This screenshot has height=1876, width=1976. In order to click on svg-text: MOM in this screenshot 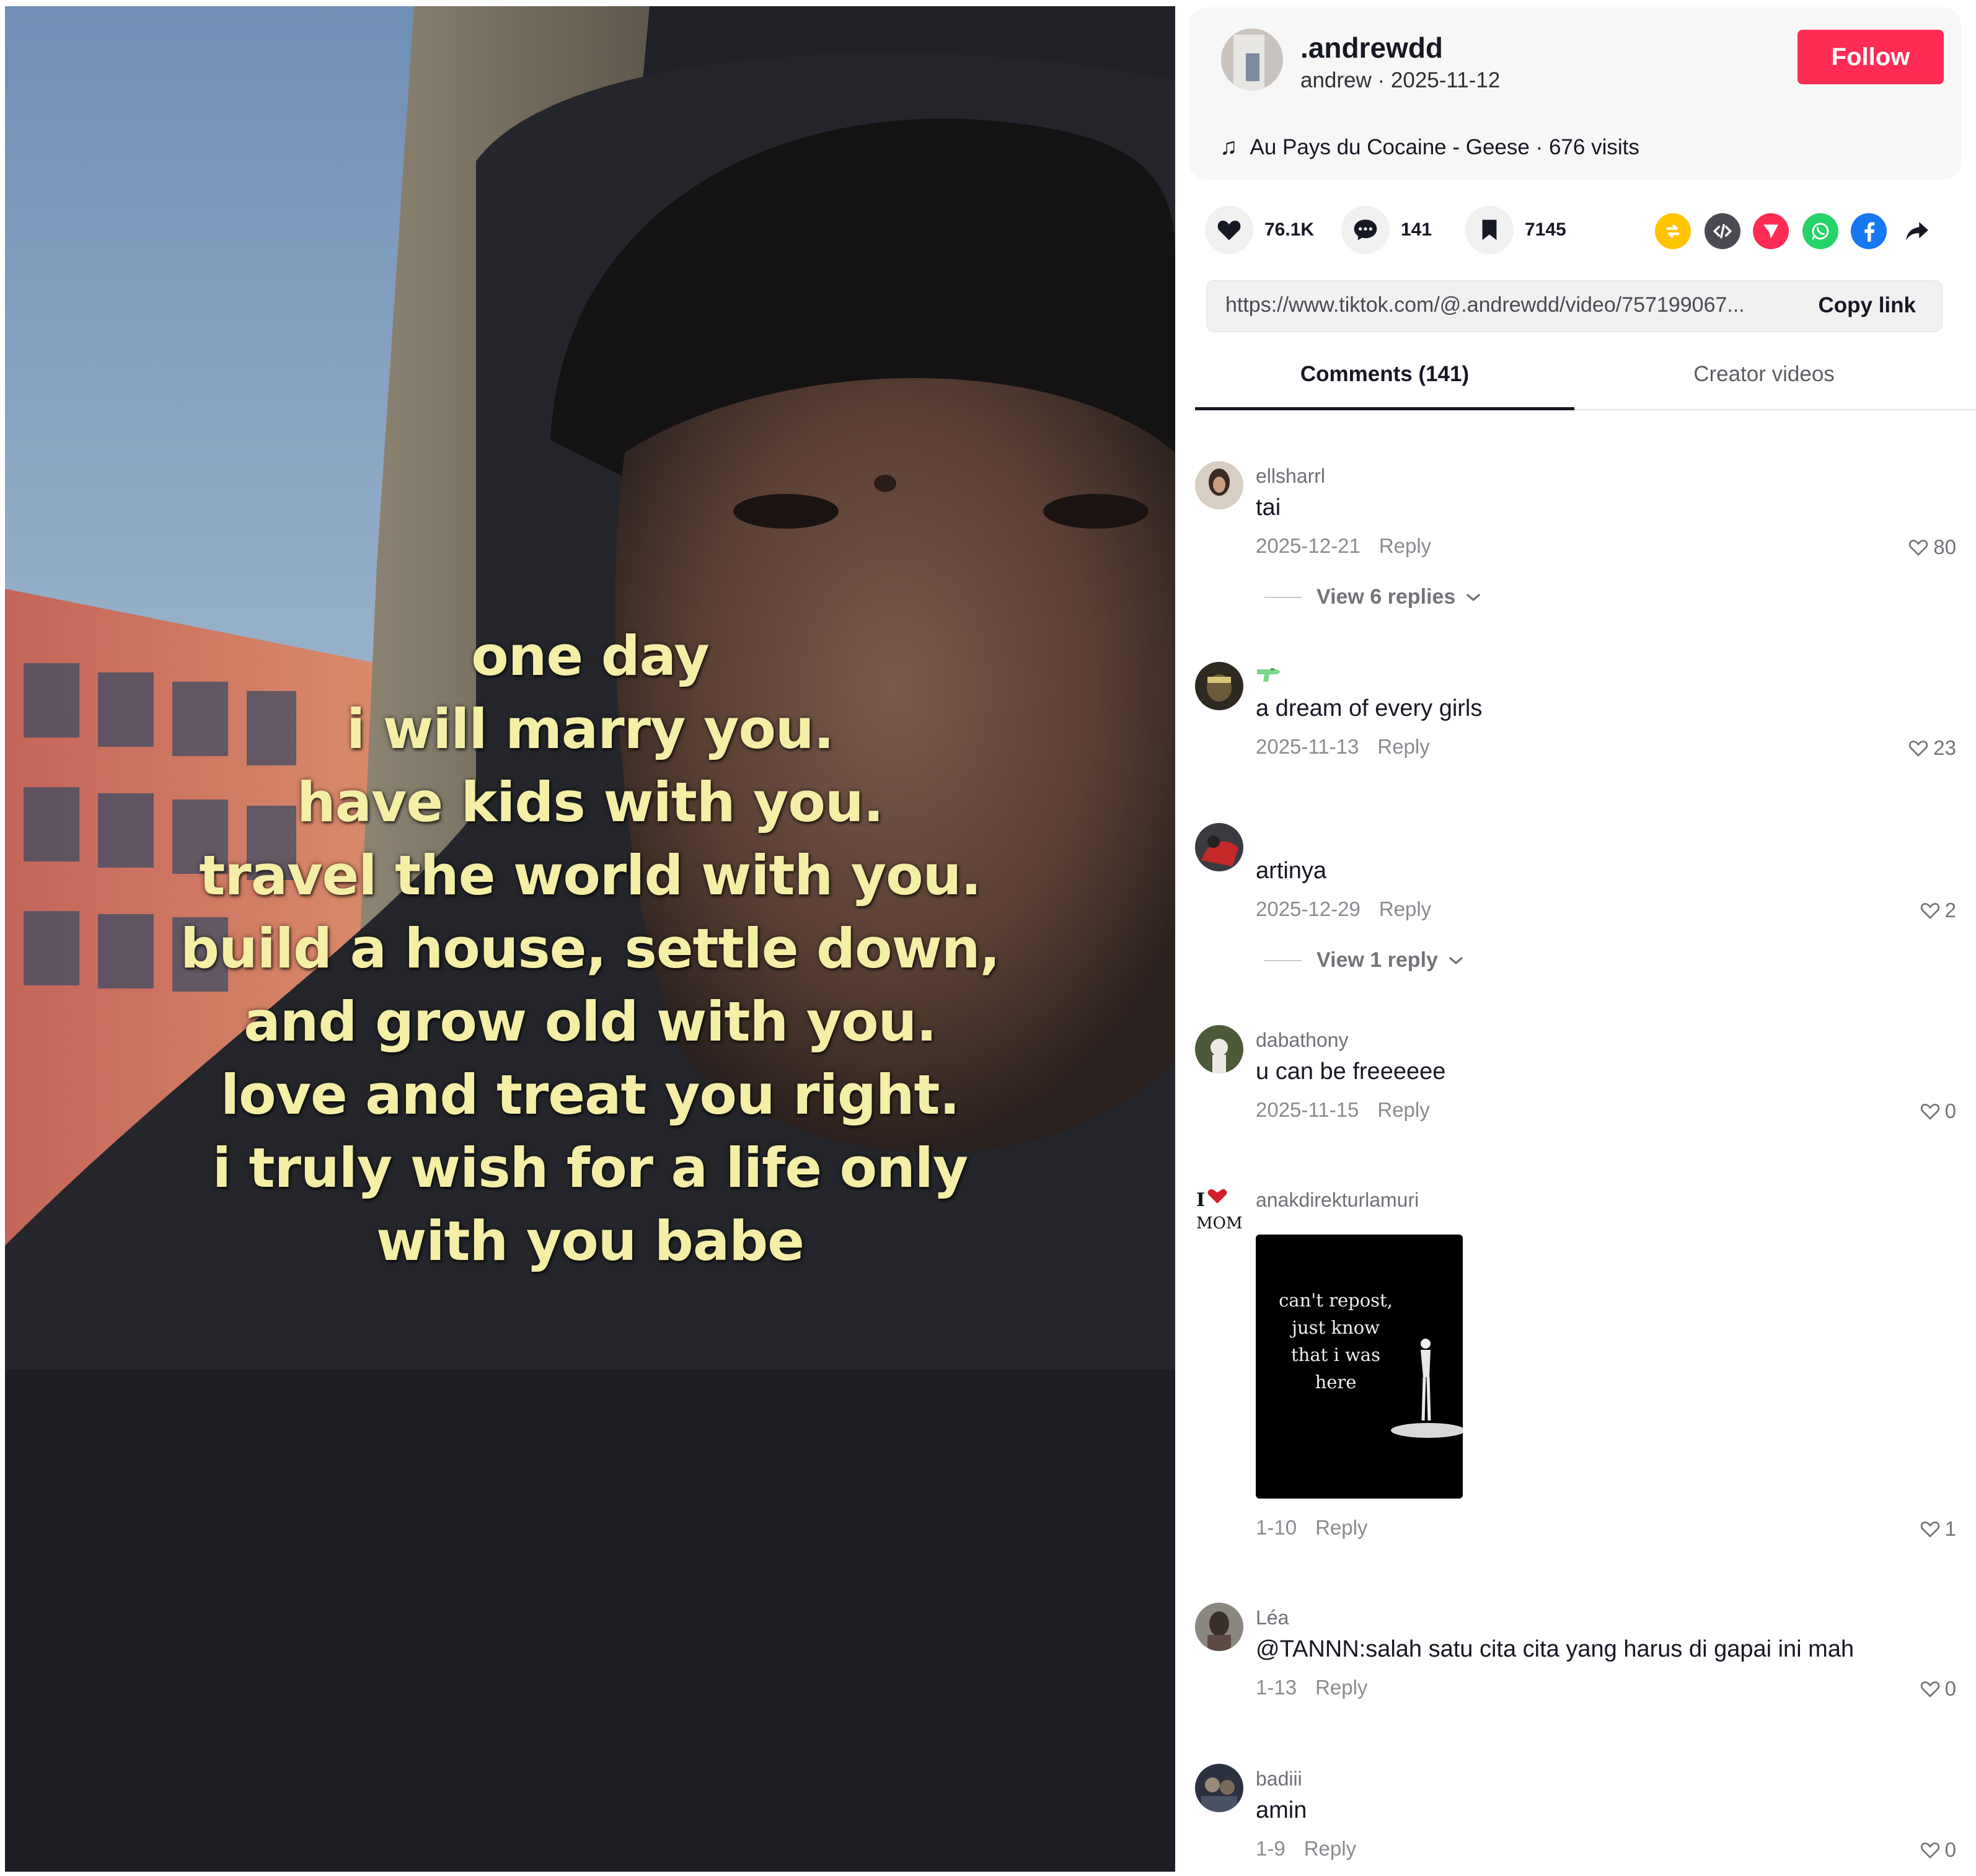, I will do `click(1219, 1223)`.